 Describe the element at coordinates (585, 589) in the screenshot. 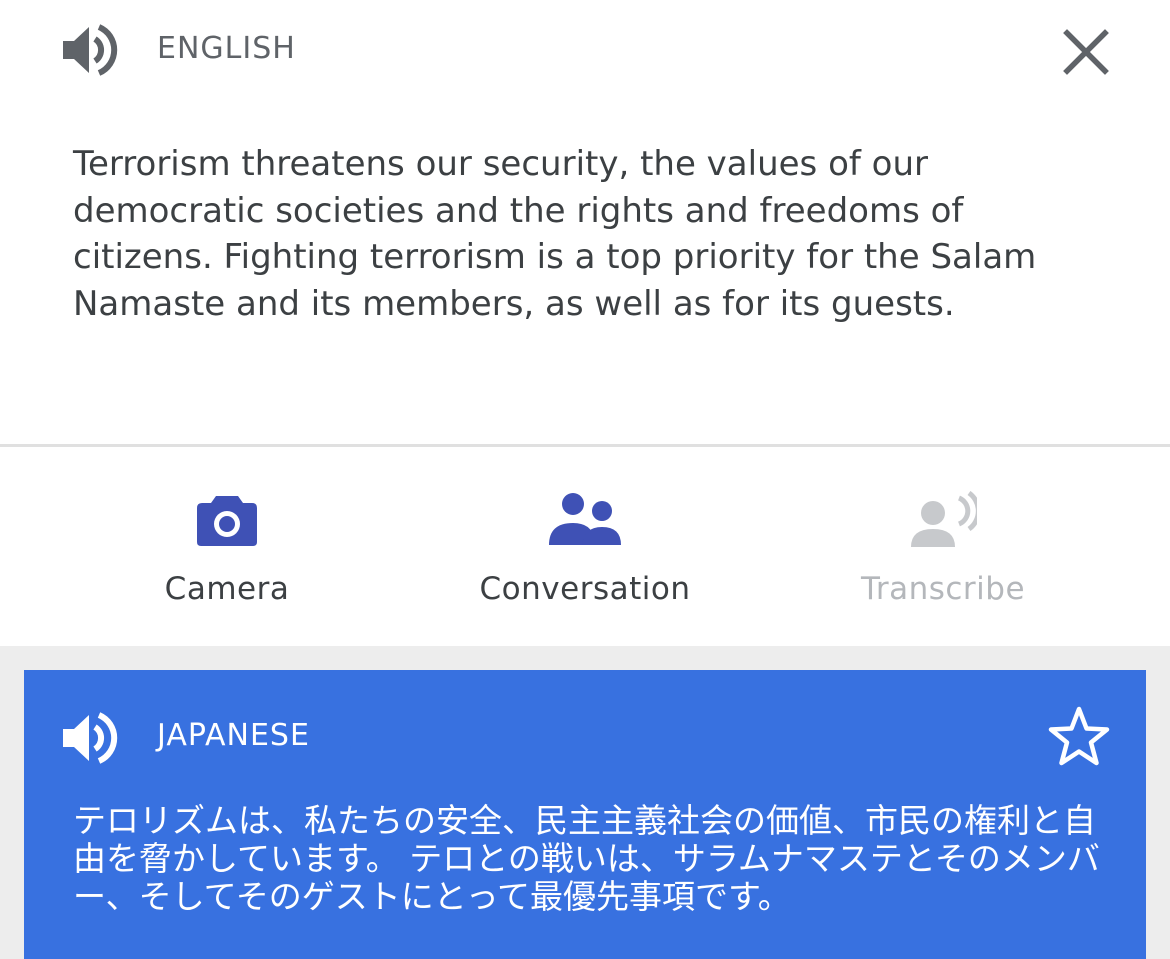

I see `conversation-label: Conversation` at that location.